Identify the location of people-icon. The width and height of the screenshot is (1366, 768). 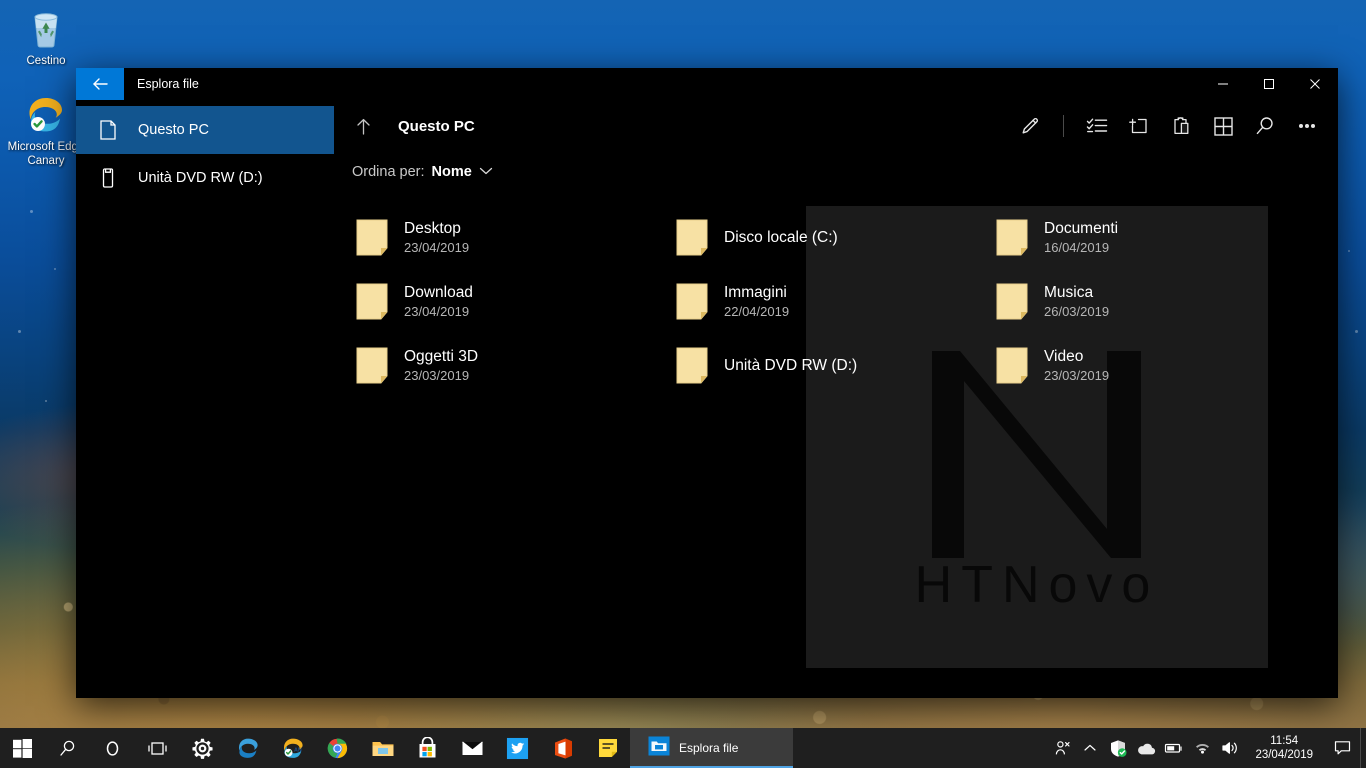
(1062, 748).